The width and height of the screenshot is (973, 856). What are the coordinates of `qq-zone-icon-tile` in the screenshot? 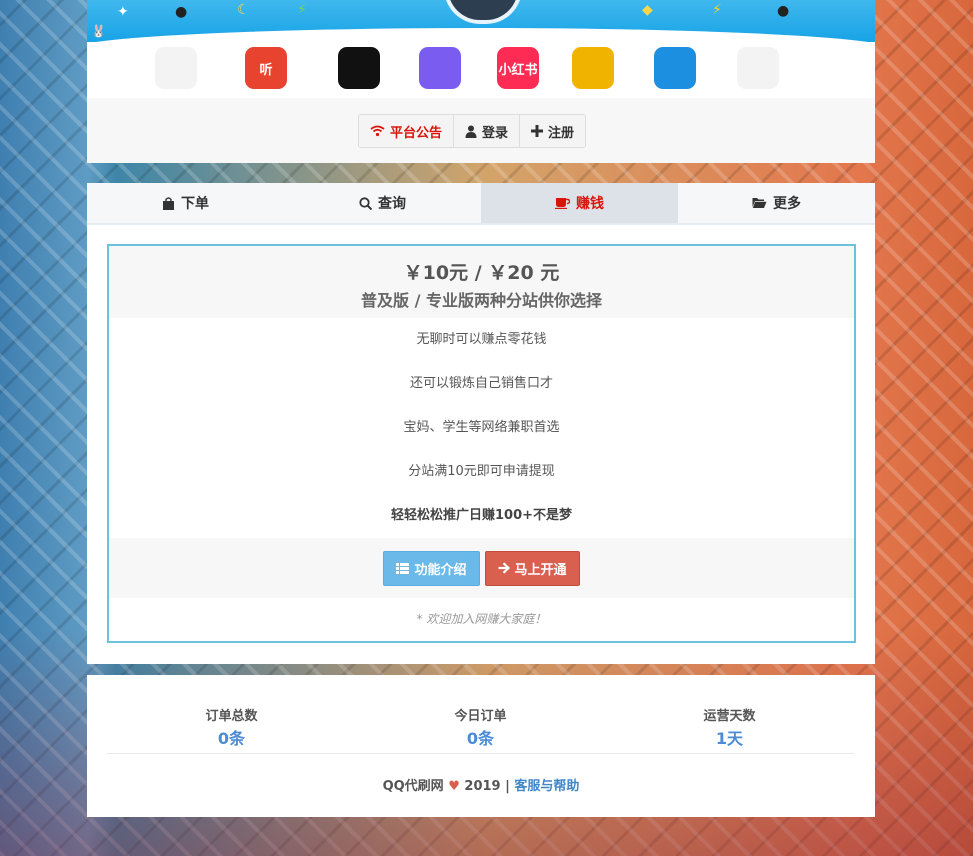 It's located at (675, 68).